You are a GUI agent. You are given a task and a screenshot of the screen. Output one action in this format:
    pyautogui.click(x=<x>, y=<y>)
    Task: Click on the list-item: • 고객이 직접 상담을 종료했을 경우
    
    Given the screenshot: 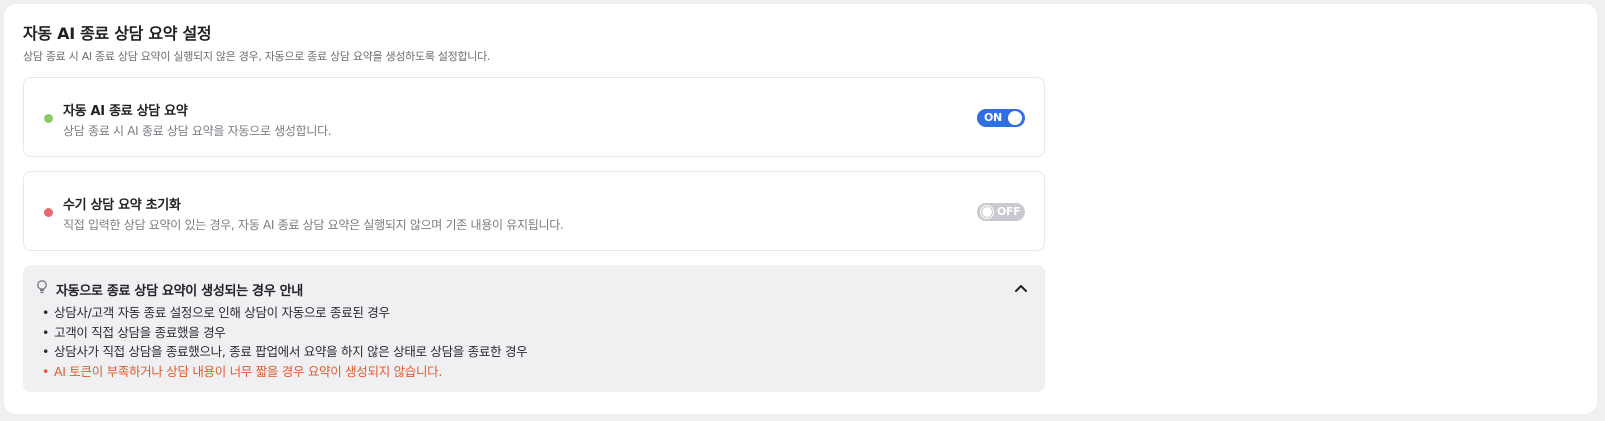 What is the action you would take?
    pyautogui.click(x=134, y=332)
    